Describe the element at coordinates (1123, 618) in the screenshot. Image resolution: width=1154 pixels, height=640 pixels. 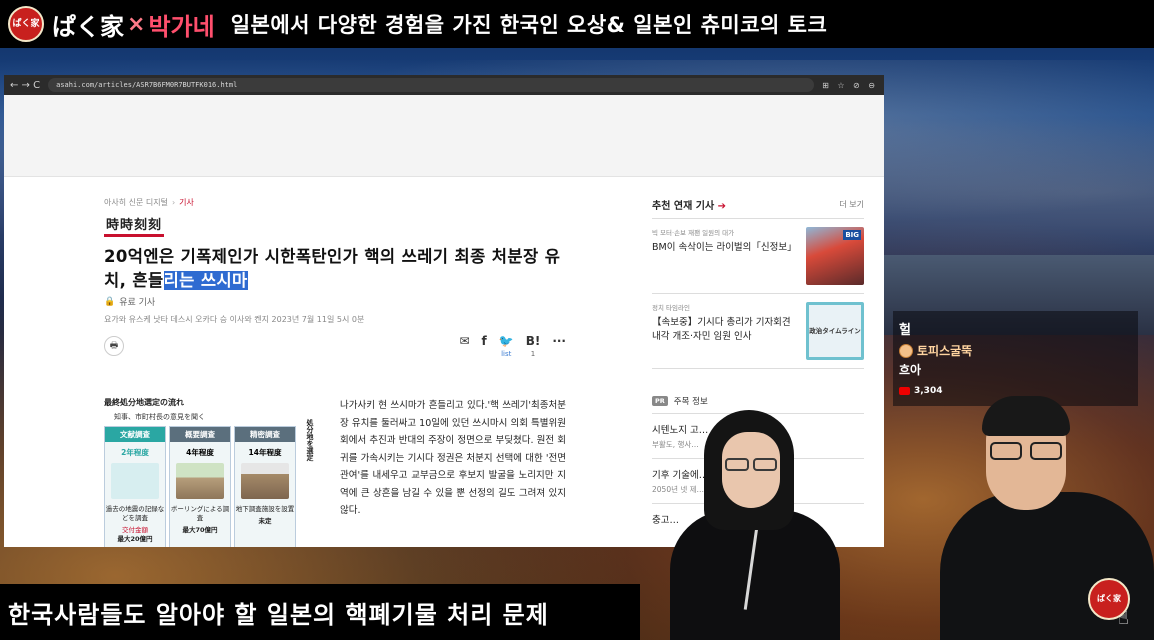
I see `pointer-cursor-icon: ☝` at that location.